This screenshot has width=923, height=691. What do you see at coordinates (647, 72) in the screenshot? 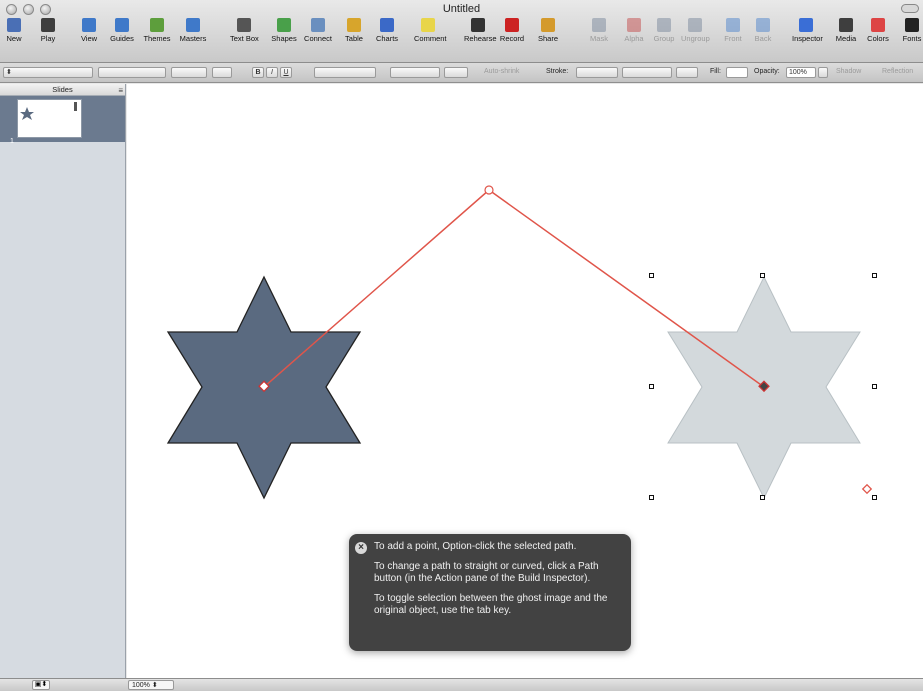
I see `stroke-width-select` at bounding box center [647, 72].